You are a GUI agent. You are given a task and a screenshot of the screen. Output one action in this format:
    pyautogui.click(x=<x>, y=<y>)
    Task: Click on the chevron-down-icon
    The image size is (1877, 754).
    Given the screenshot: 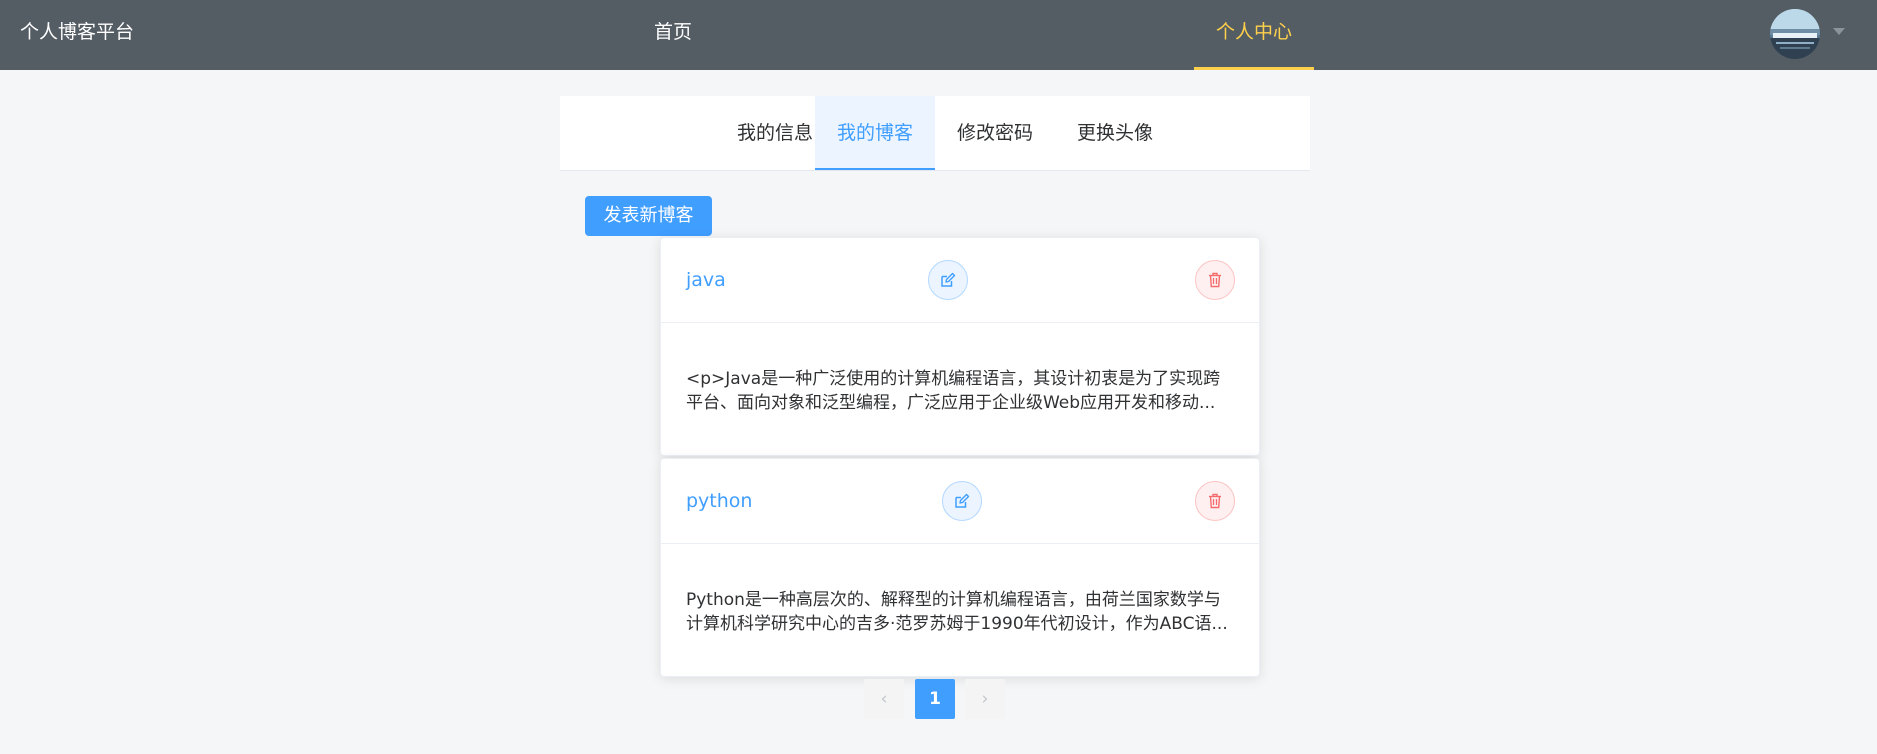 What is the action you would take?
    pyautogui.click(x=1839, y=31)
    